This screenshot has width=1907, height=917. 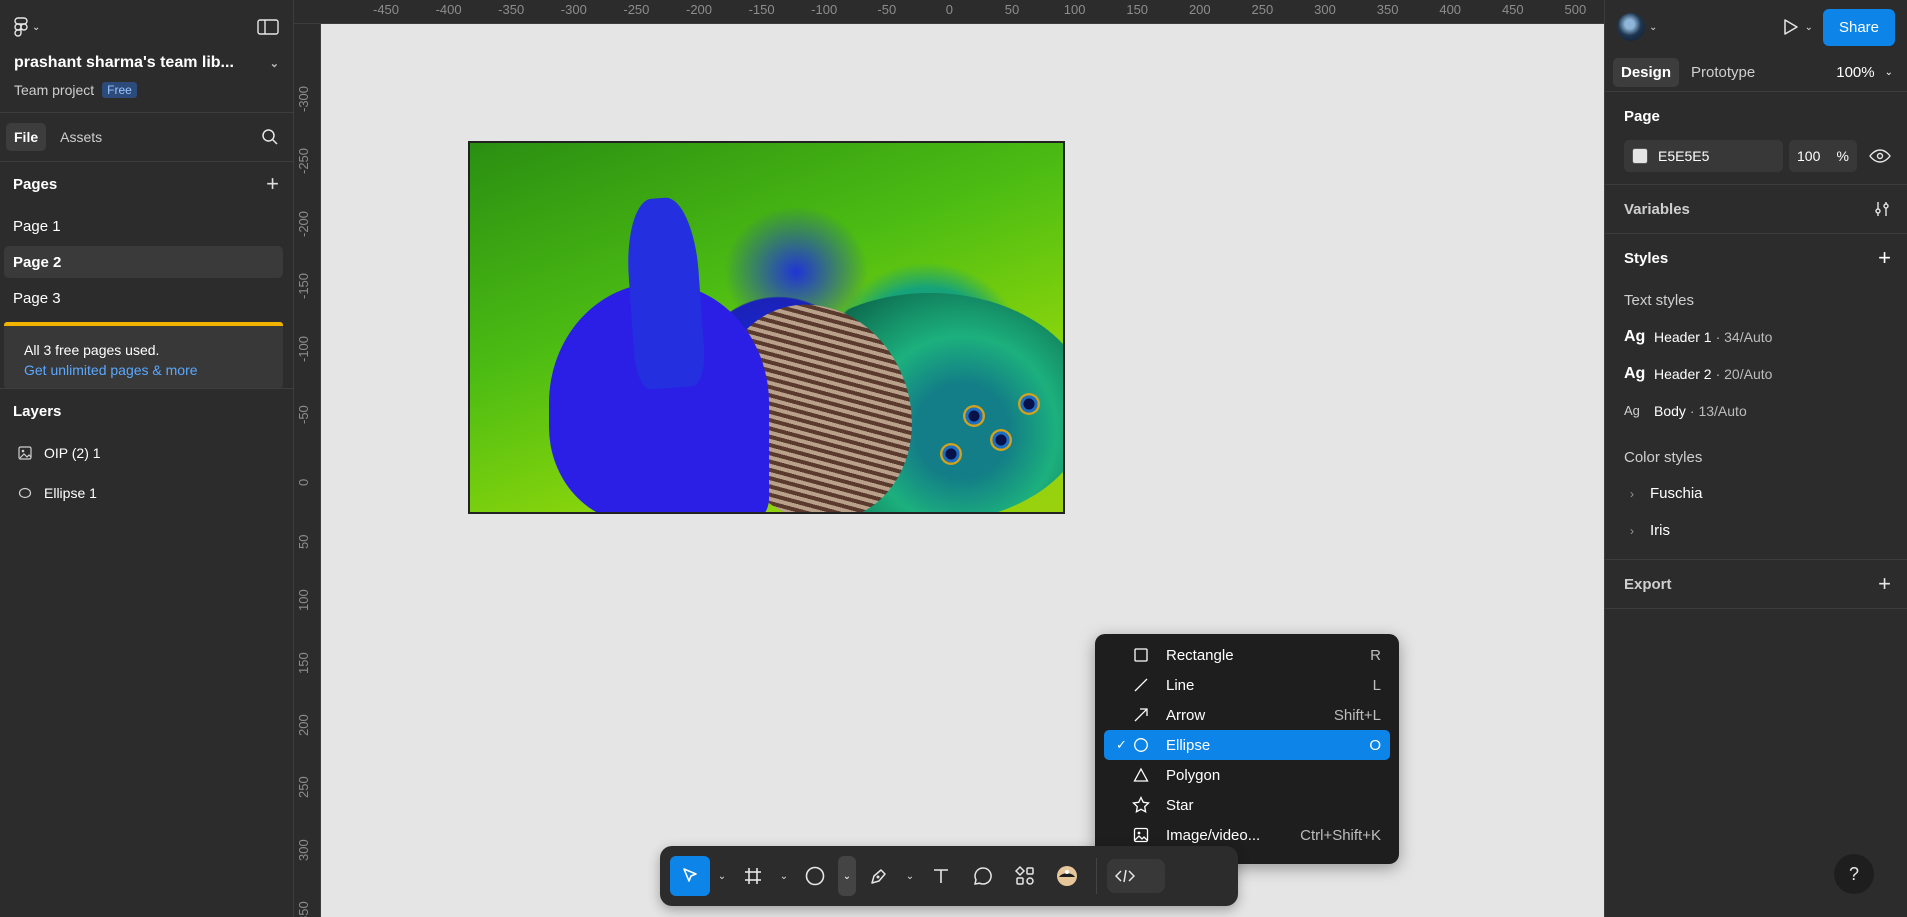 I want to click on menu-item-arrow: Arrow Shift+L, so click(x=1247, y=715).